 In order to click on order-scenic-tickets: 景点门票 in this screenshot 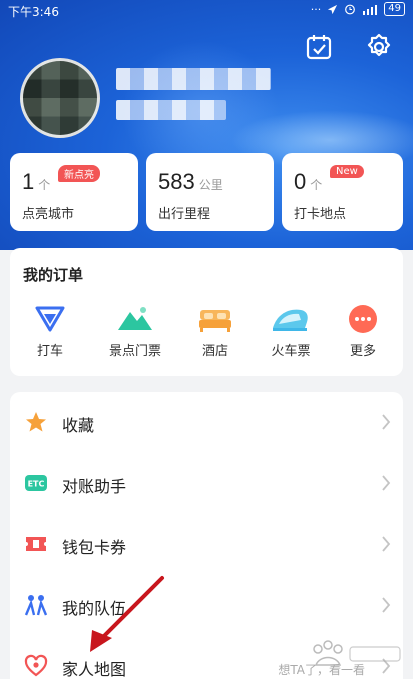, I will do `click(135, 331)`.